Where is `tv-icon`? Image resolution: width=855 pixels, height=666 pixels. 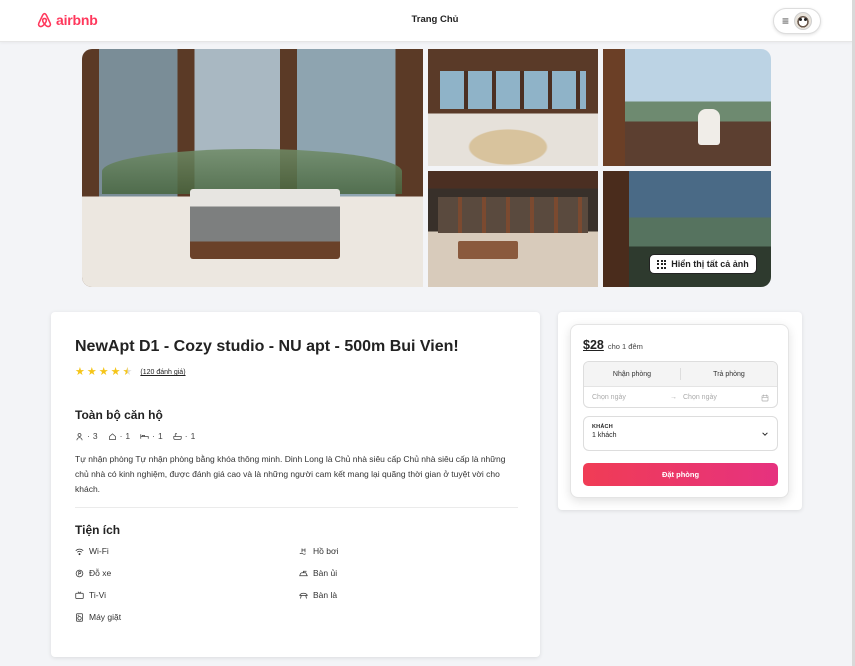 tv-icon is located at coordinates (79, 594).